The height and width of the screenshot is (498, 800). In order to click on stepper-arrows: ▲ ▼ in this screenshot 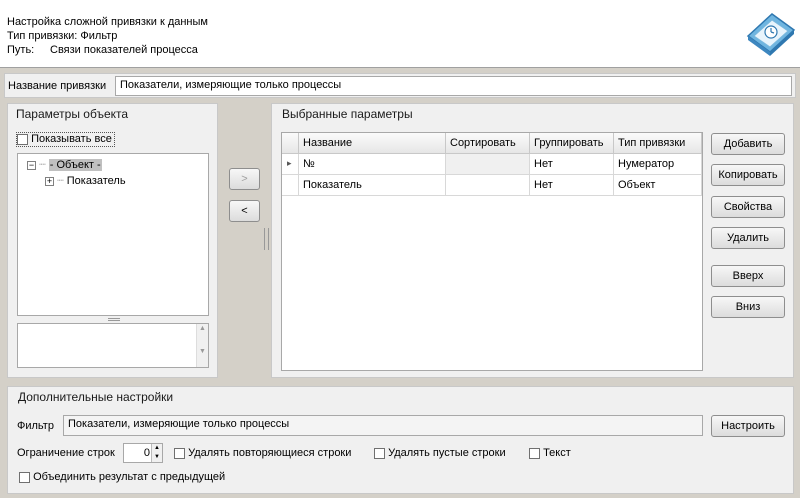, I will do `click(156, 453)`.